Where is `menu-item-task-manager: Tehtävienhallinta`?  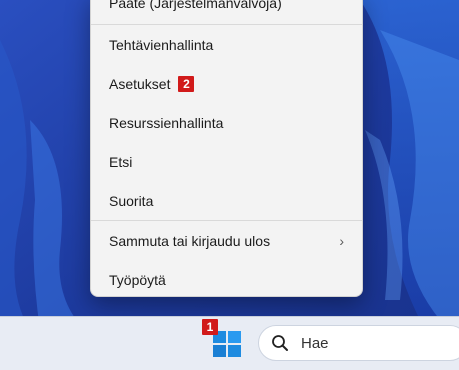 menu-item-task-manager: Tehtävienhallinta is located at coordinates (226, 45).